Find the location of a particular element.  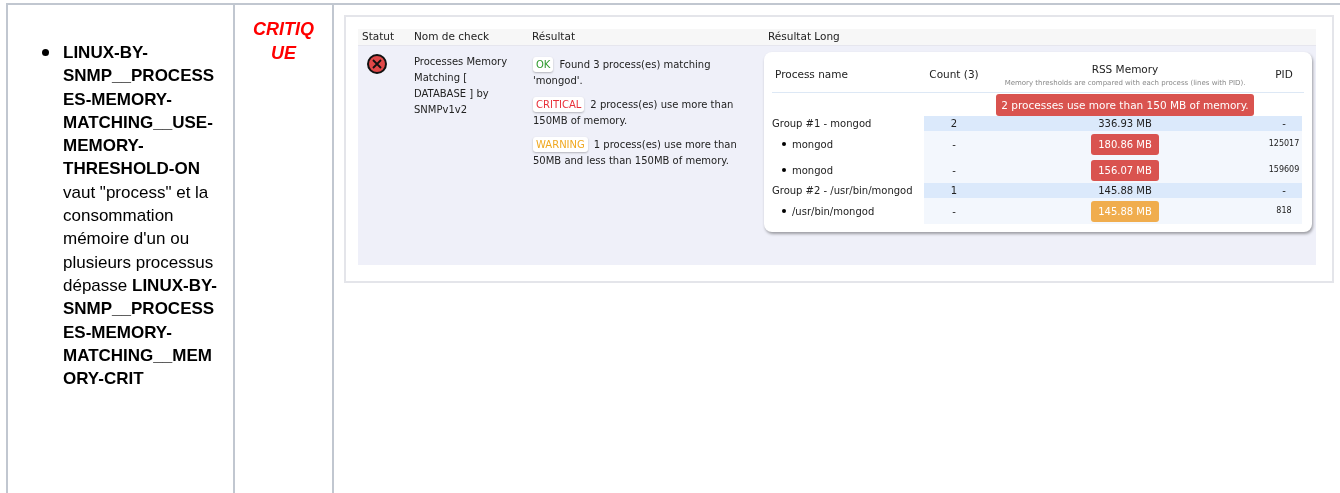

column-header: Statut is located at coordinates (378, 37).